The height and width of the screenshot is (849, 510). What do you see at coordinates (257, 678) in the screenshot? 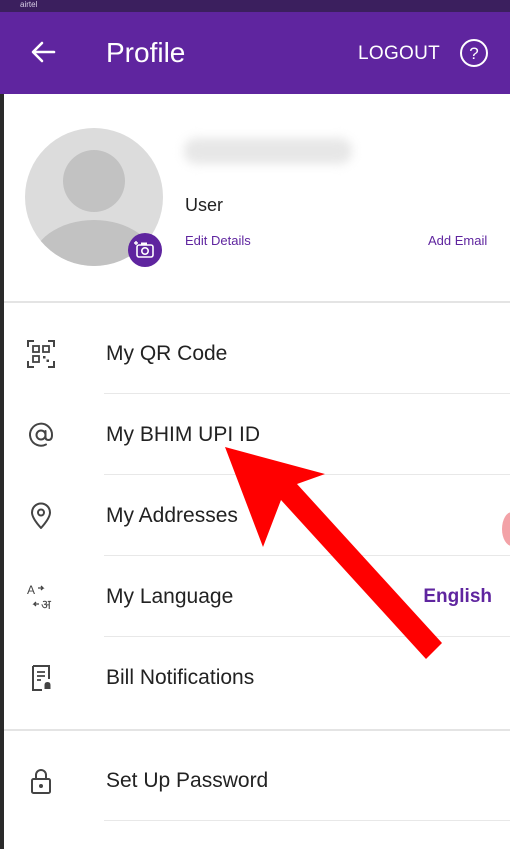
I see `menu-item-bill-notifications: Bill Notifications` at bounding box center [257, 678].